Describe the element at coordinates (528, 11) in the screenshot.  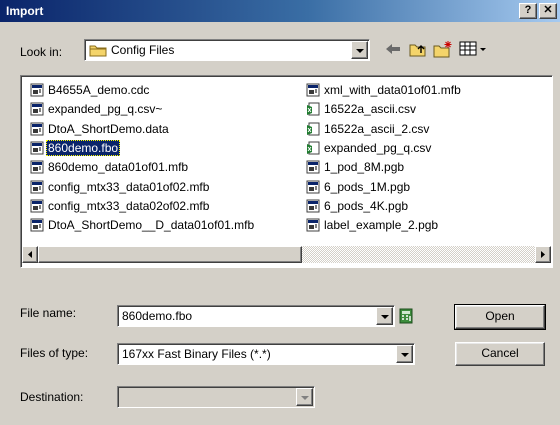
I see `help-button: ?` at that location.